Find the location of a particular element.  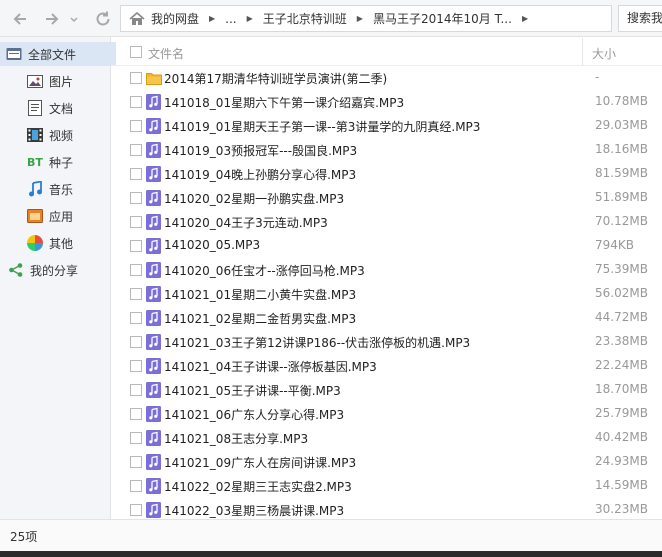

home-icon is located at coordinates (137, 18).